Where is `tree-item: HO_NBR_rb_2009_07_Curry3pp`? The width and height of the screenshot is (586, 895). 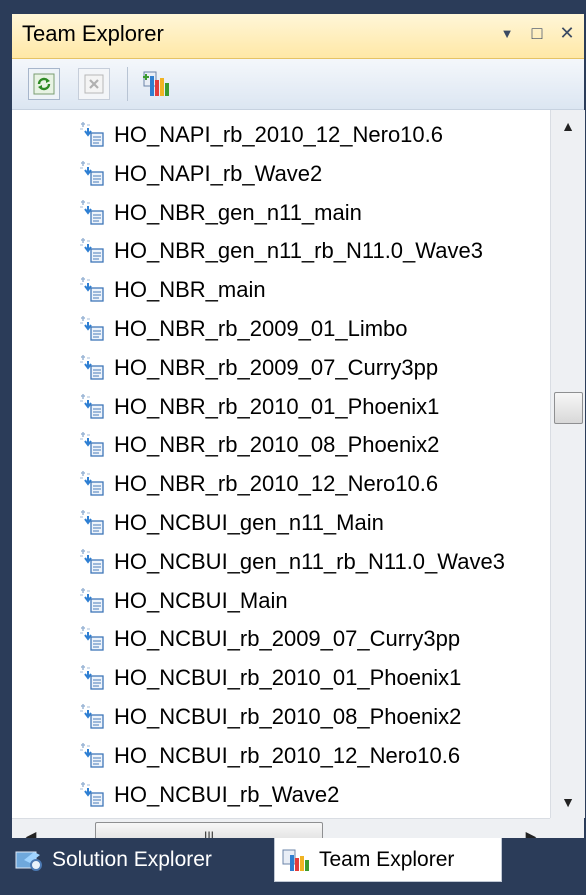
tree-item: HO_NBR_rb_2009_07_Curry3pp is located at coordinates (258, 368).